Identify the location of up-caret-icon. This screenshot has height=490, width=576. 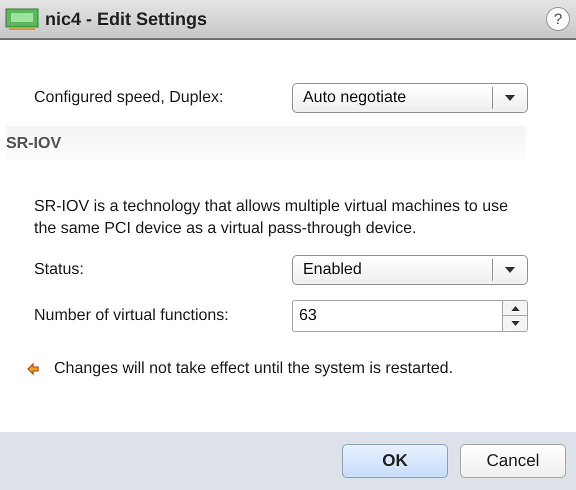
(515, 308).